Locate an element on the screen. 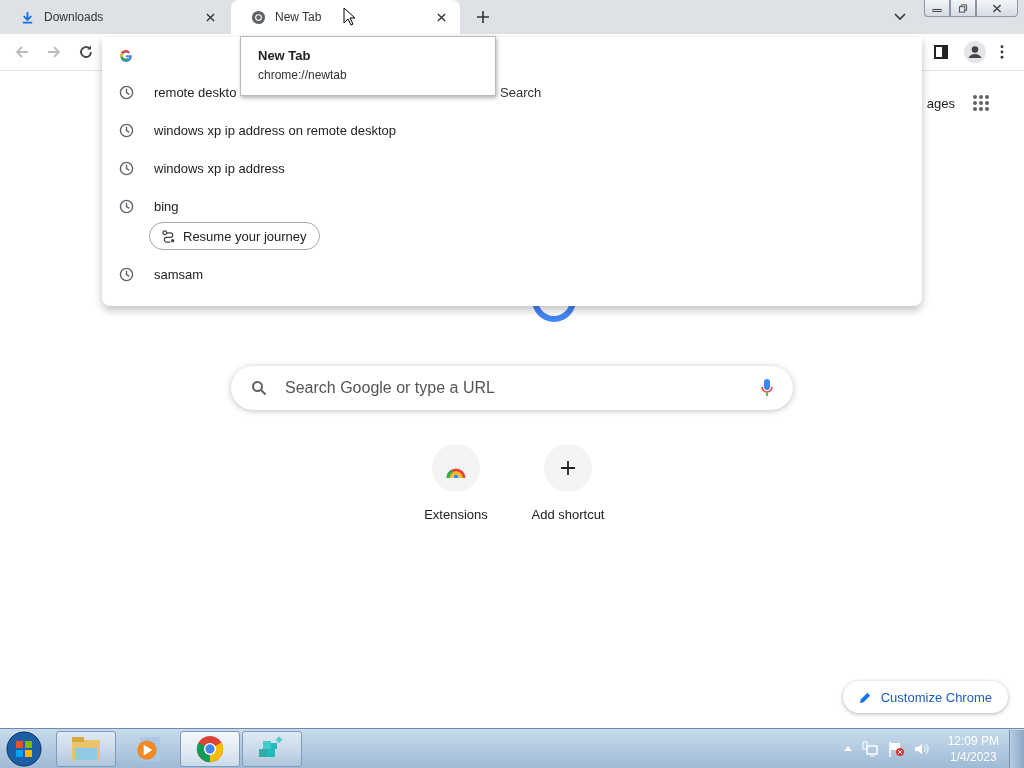 The image size is (1024, 768). side-panel-icon is located at coordinates (941, 52).